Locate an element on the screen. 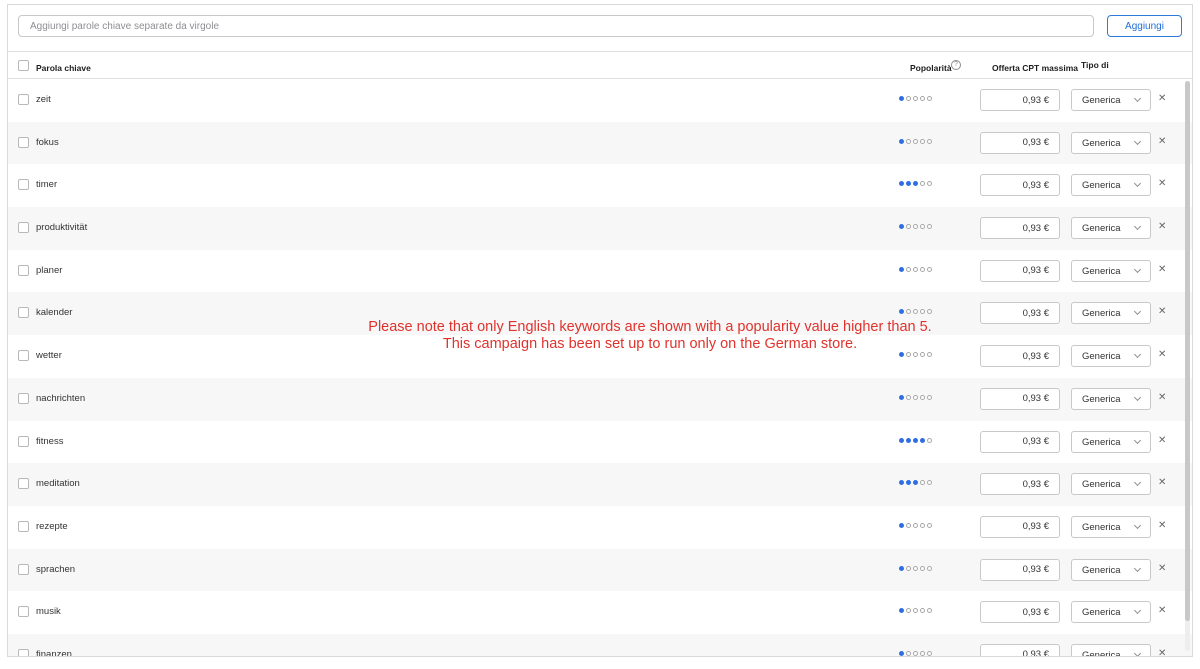 The image size is (1200, 669). header-match-type: Tipo di is located at coordinates (1095, 65).